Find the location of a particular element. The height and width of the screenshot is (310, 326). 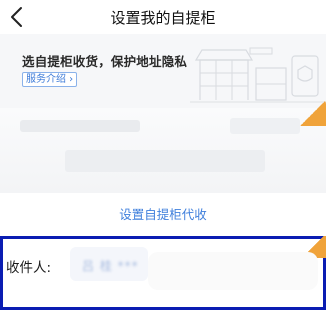

page-title: 设置我的自提柜 is located at coordinates (163, 18).